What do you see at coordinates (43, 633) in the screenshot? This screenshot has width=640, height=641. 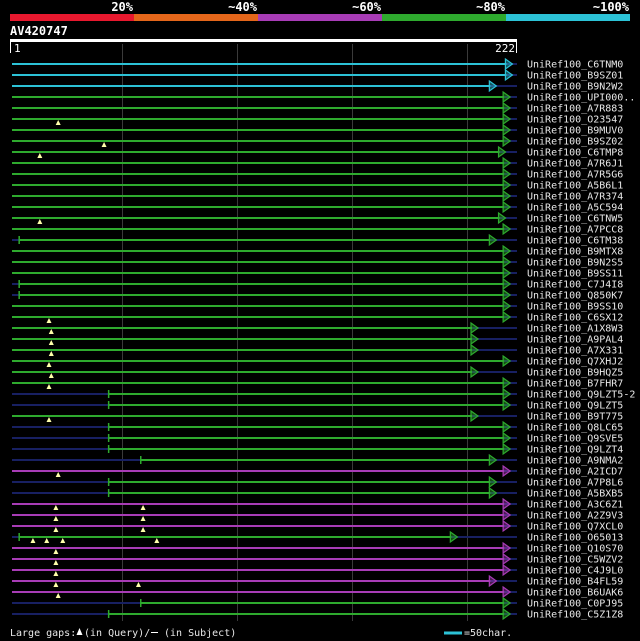 I see `gap-legend-label: Large gaps:` at bounding box center [43, 633].